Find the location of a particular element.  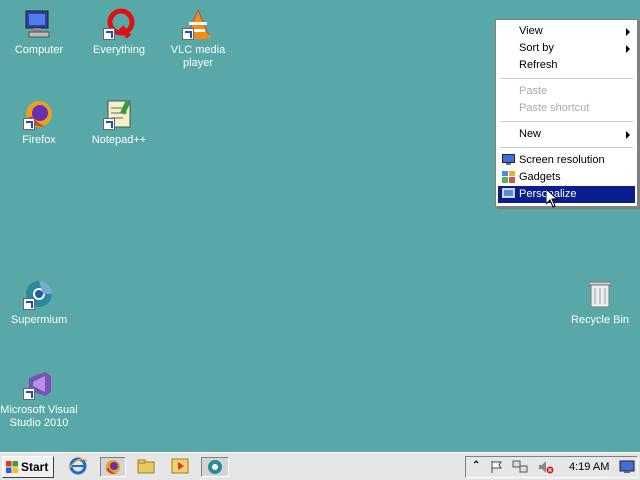

quicklaunch-ie-button is located at coordinates (79, 467).